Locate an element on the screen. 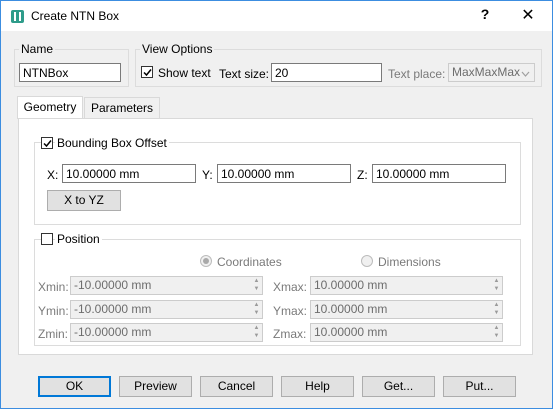 The image size is (553, 409). preview-label: Preview is located at coordinates (155, 386).